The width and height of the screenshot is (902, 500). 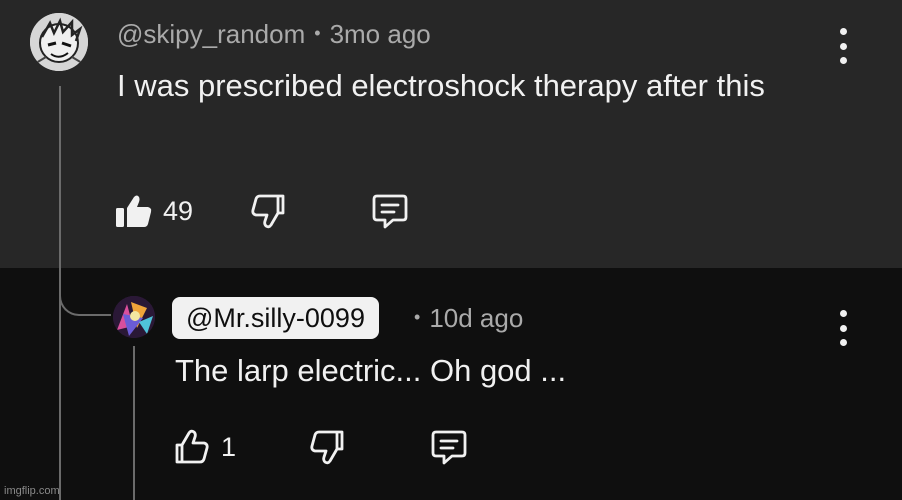 What do you see at coordinates (134, 423) in the screenshot?
I see `reply-thread-line` at bounding box center [134, 423].